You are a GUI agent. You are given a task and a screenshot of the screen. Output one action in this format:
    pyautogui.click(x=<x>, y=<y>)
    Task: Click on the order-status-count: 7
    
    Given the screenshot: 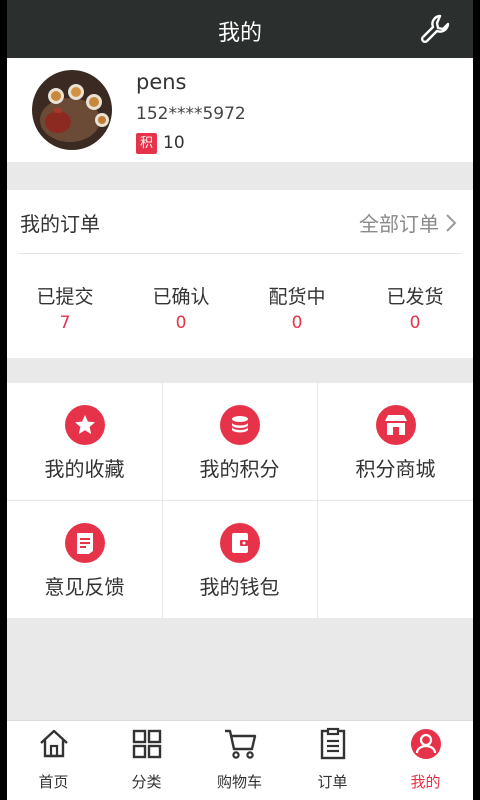 What is the action you would take?
    pyautogui.click(x=65, y=323)
    